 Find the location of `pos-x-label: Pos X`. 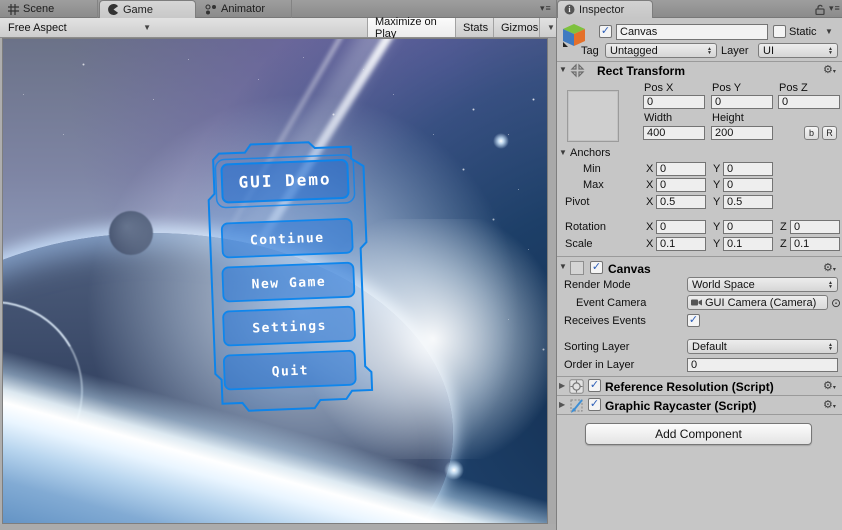

pos-x-label: Pos X is located at coordinates (659, 88).